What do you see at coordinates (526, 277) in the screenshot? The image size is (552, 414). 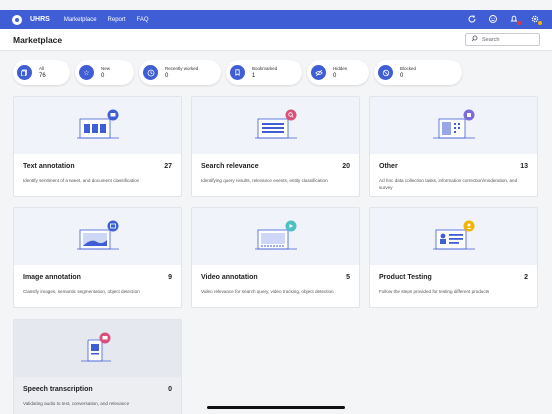 I see `card-count: 2` at bounding box center [526, 277].